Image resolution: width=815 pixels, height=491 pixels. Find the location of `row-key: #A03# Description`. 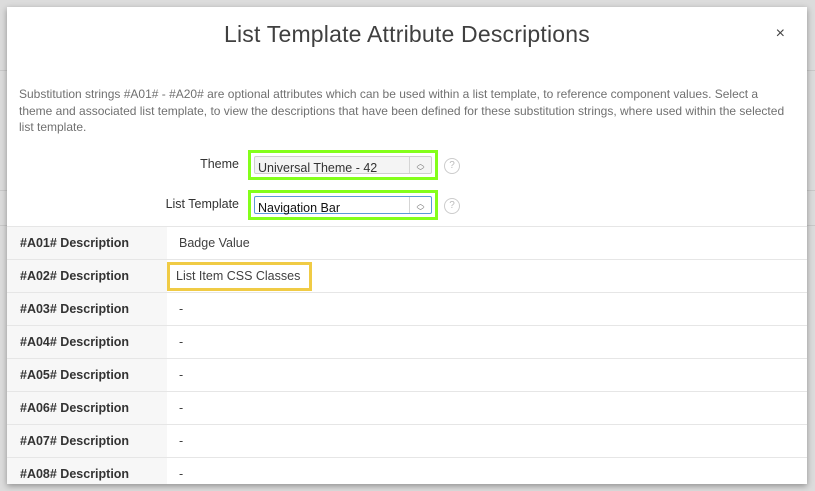

row-key: #A03# Description is located at coordinates (87, 309).